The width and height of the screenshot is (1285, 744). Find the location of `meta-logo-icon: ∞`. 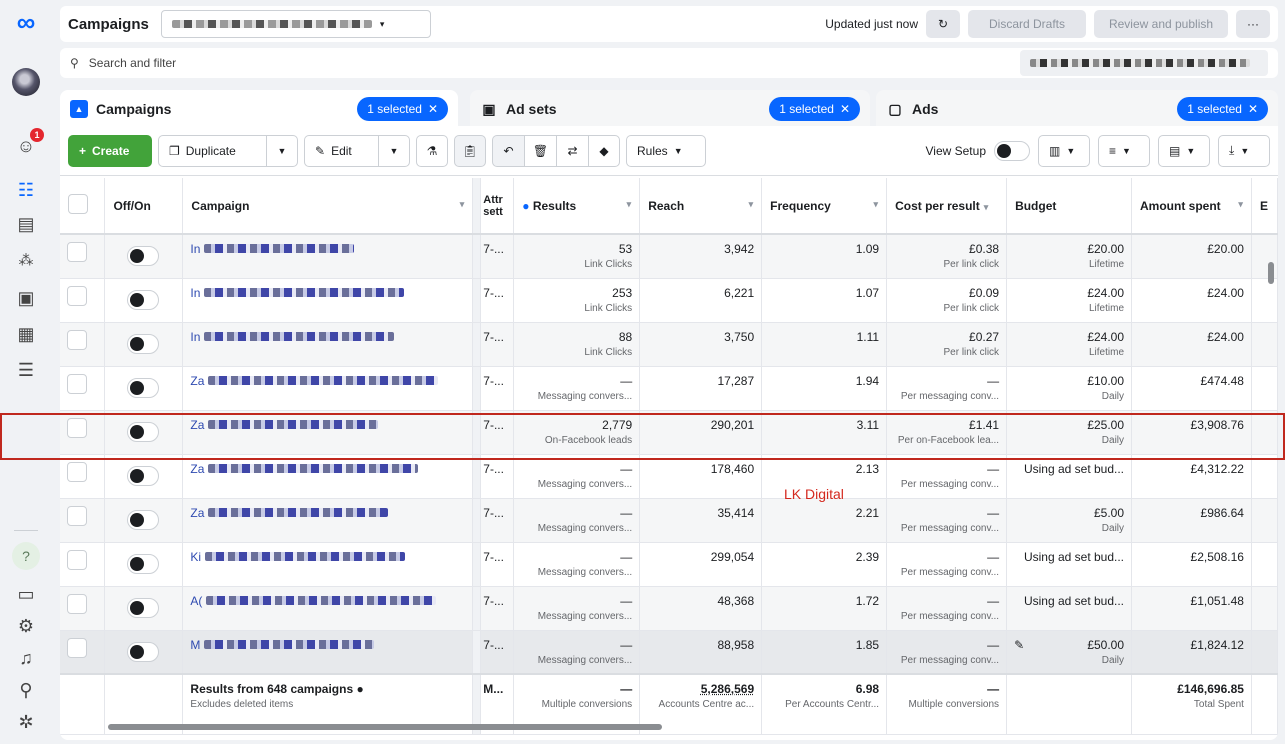

meta-logo-icon: ∞ is located at coordinates (26, 22).